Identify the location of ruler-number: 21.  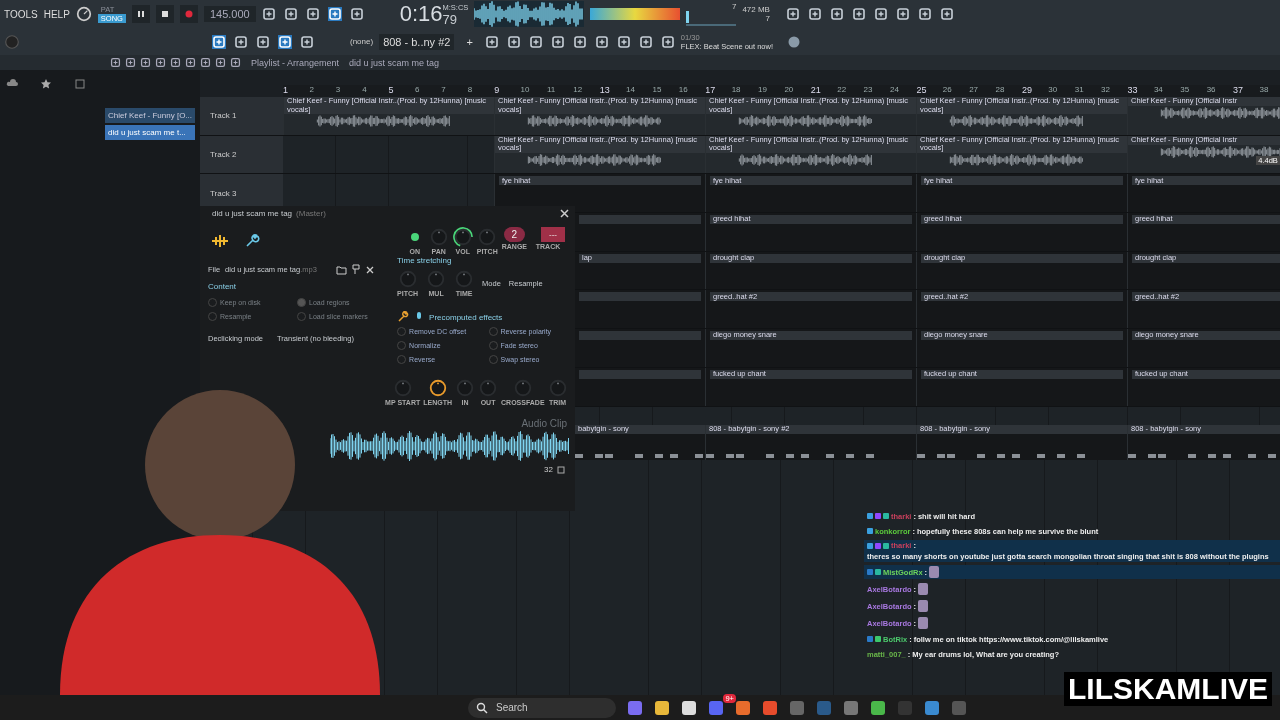
(816, 91).